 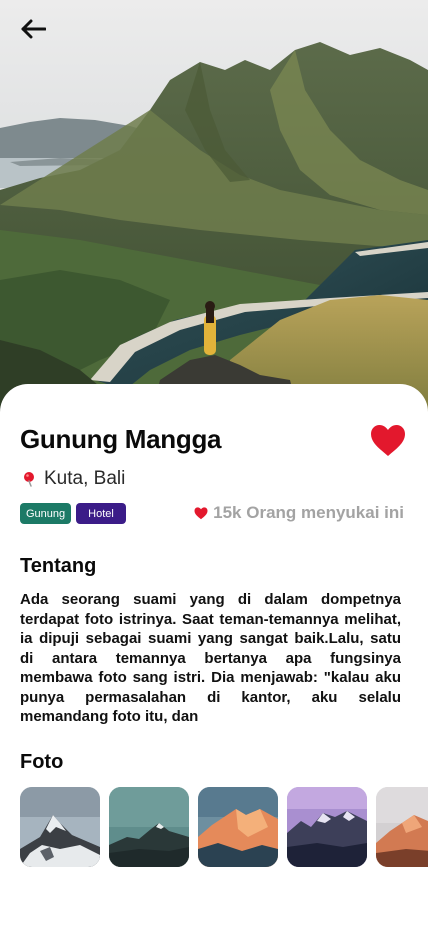 I want to click on heart-icon, so click(x=388, y=440).